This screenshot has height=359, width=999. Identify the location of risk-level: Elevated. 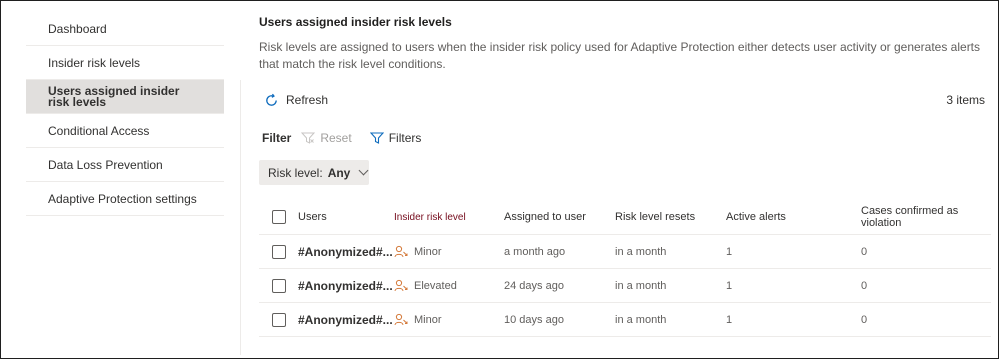
(435, 285).